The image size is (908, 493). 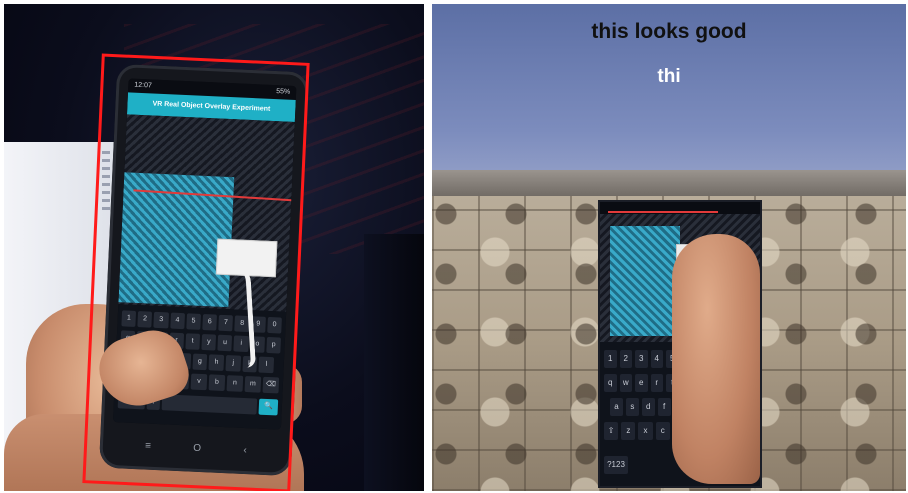 What do you see at coordinates (645, 281) in the screenshot?
I see `blue-pattern` at bounding box center [645, 281].